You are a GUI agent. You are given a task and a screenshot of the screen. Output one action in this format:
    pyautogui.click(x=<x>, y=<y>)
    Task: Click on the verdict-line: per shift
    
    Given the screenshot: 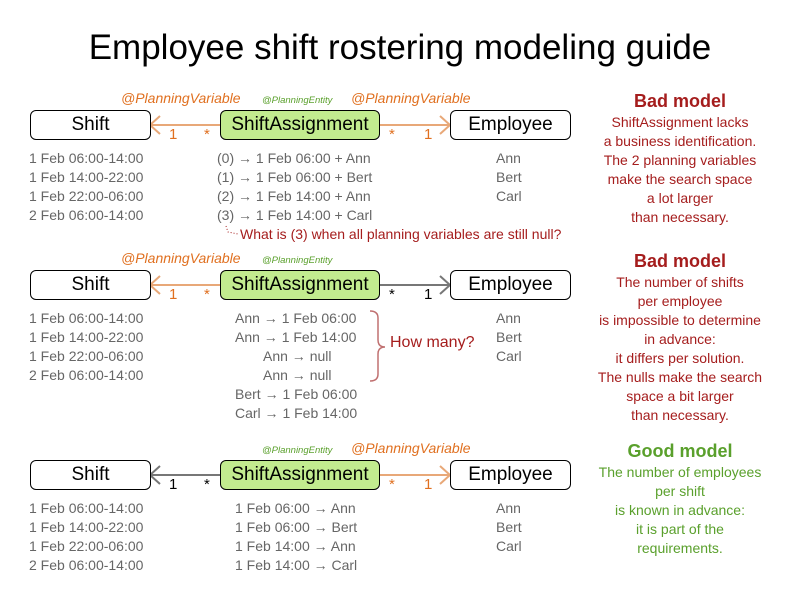 What is the action you would take?
    pyautogui.click(x=680, y=491)
    